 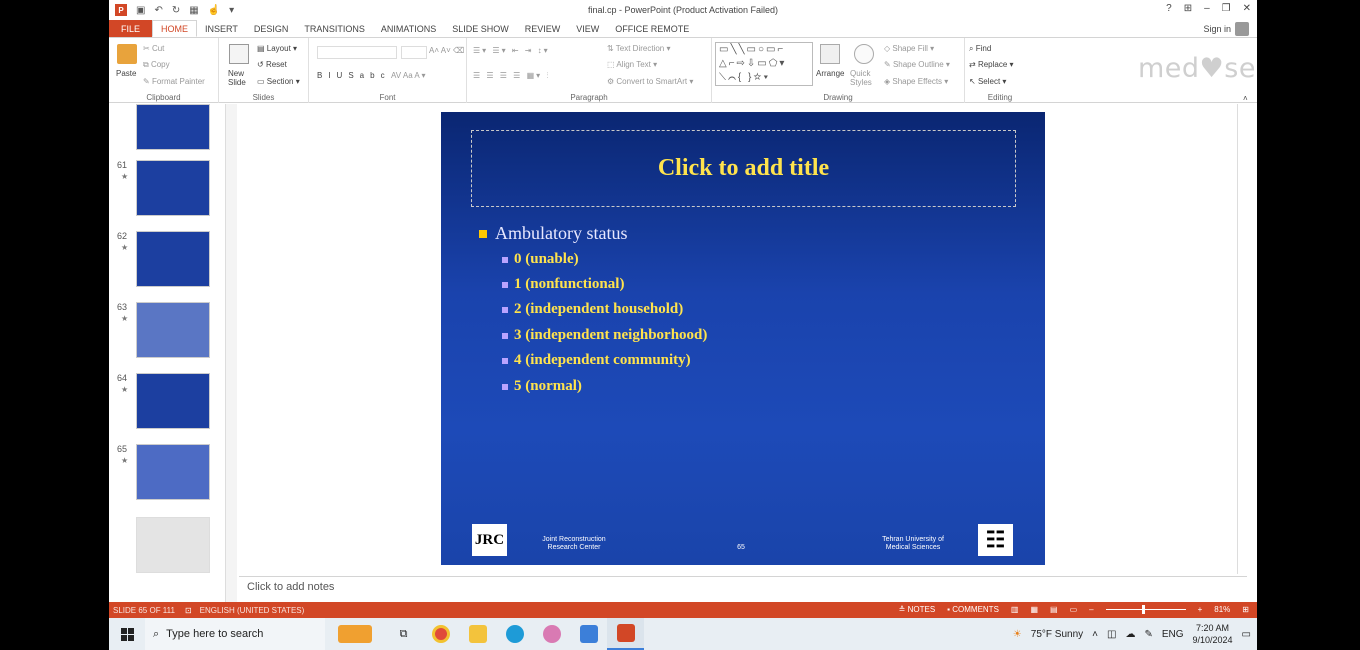 I want to click on font-format-buttons: BIUSabc, so click(x=354, y=75).